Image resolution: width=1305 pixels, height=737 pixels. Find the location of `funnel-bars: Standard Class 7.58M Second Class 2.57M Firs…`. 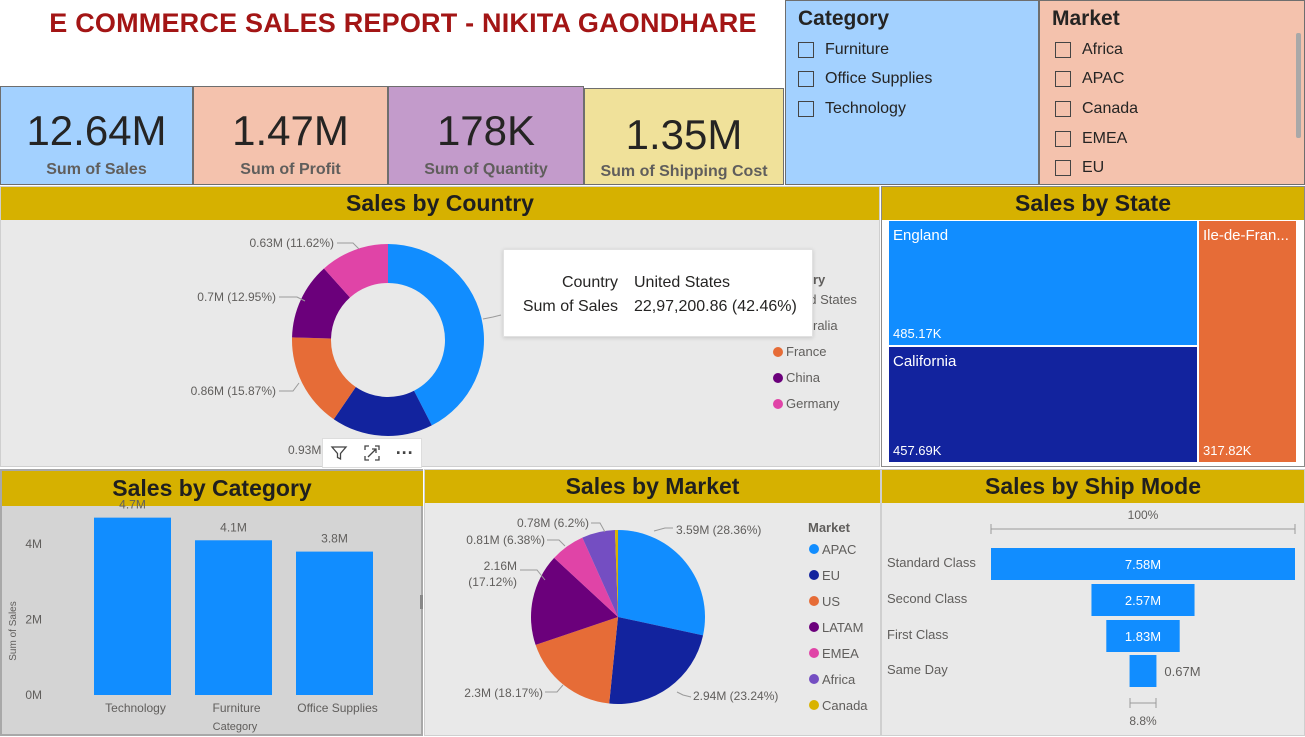

funnel-bars: Standard Class 7.58M Second Class 2.57M Firs… is located at coordinates (1091, 617).